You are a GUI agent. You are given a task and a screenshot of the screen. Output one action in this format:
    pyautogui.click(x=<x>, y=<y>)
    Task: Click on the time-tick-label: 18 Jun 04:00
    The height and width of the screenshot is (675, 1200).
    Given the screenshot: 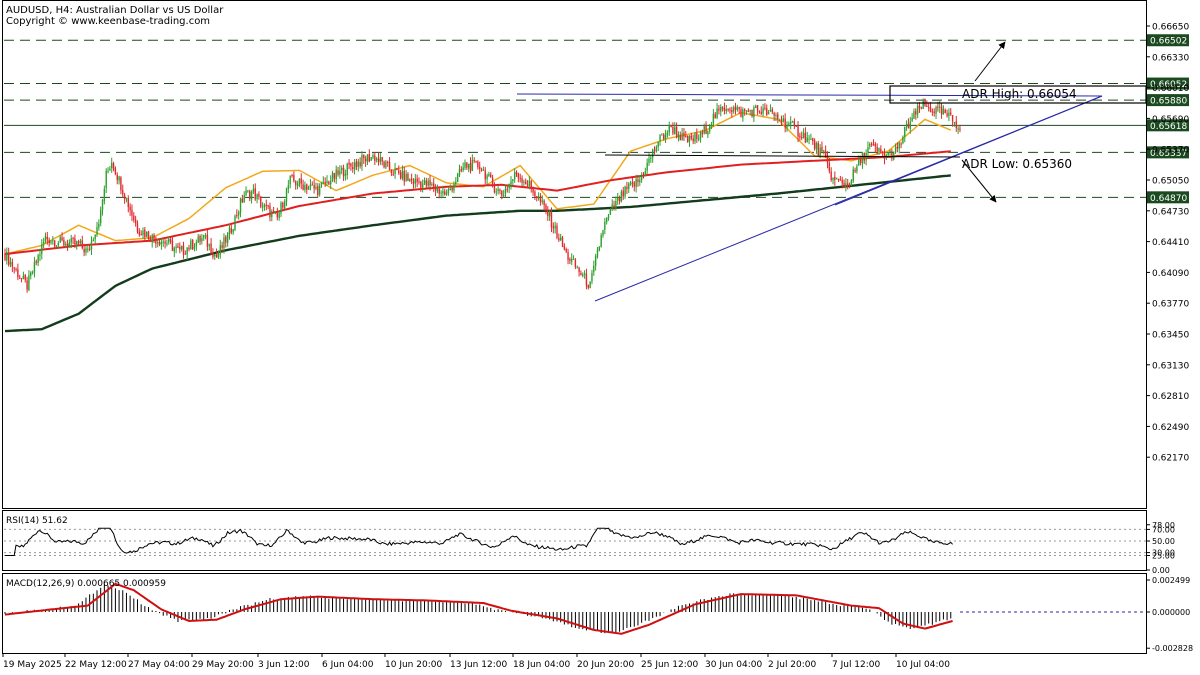 What is the action you would take?
    pyautogui.click(x=541, y=665)
    